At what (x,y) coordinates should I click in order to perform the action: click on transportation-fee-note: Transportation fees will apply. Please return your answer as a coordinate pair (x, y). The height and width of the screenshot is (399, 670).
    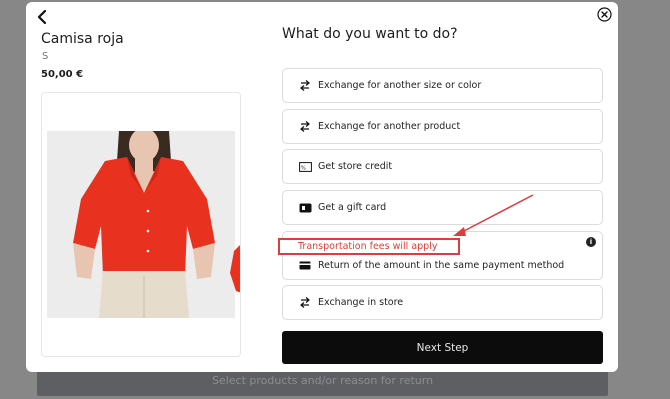
    Looking at the image, I should click on (369, 246).